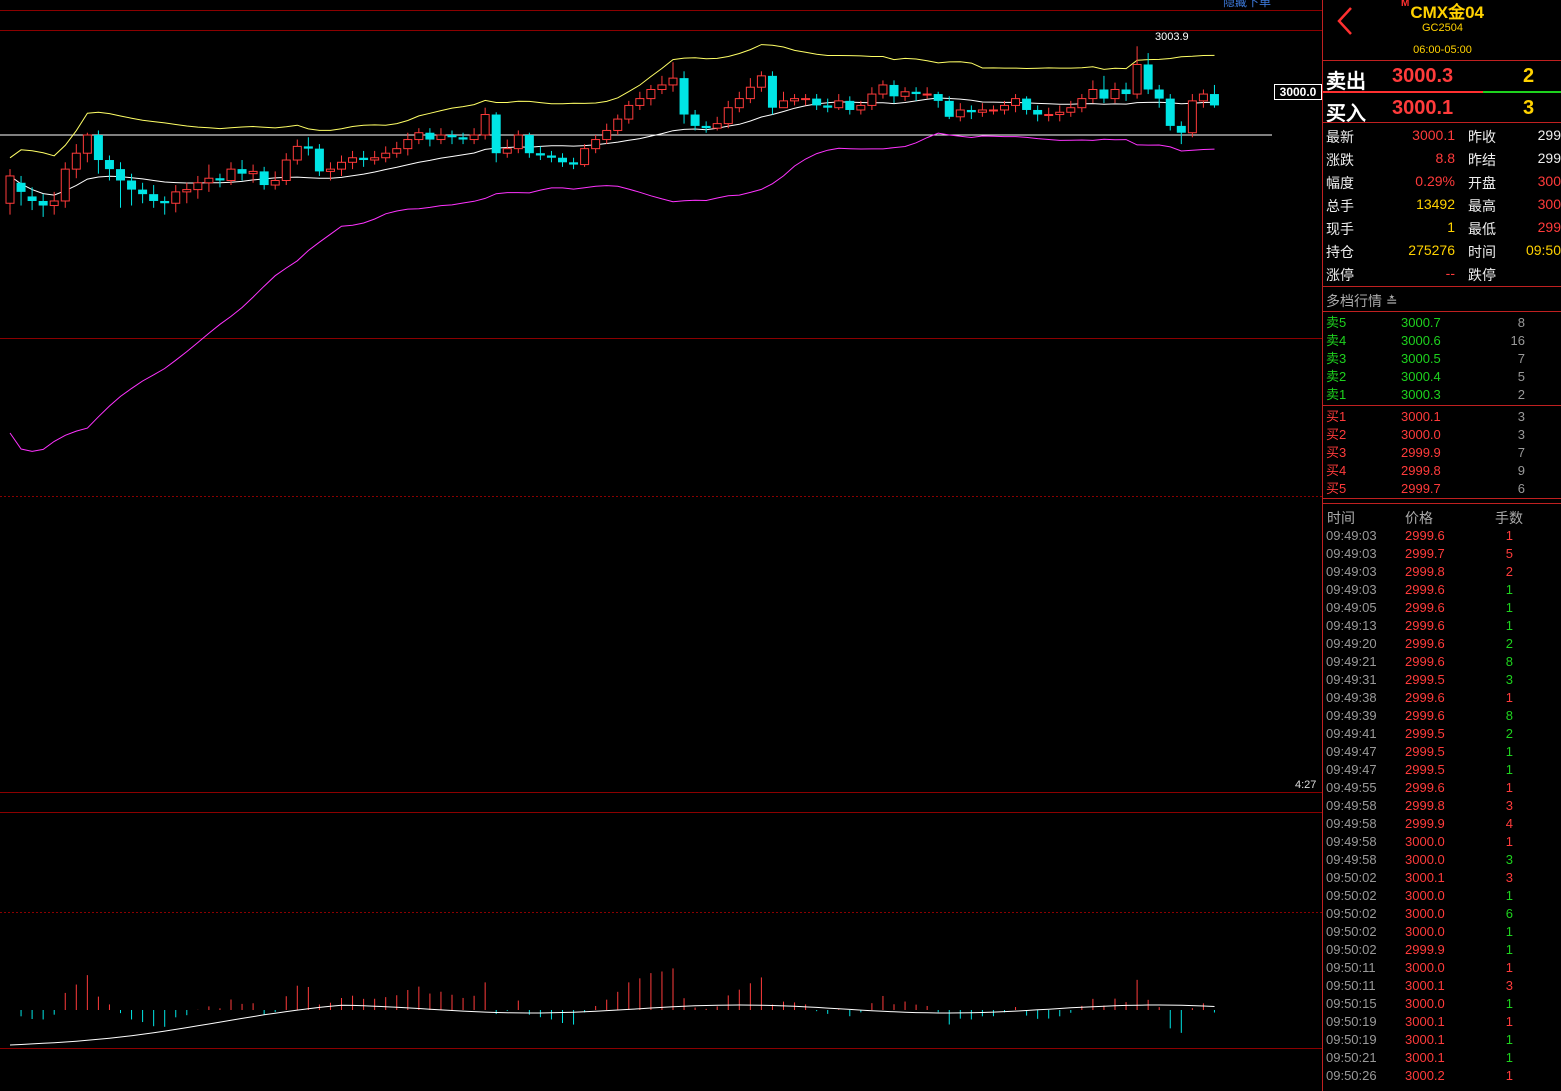 Image resolution: width=1561 pixels, height=1091 pixels. What do you see at coordinates (1421, 417) in the screenshot?
I see `bid-level-price: 3000.1` at bounding box center [1421, 417].